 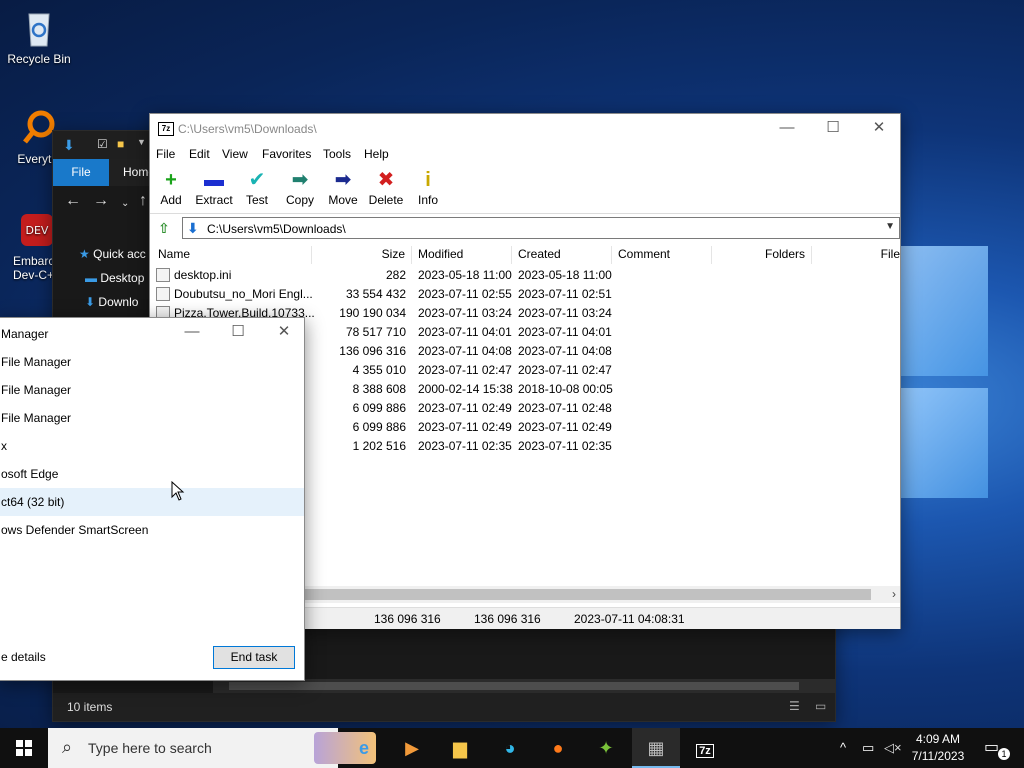 What do you see at coordinates (794, 706) in the screenshot?
I see `details-view-icon: ☰` at bounding box center [794, 706].